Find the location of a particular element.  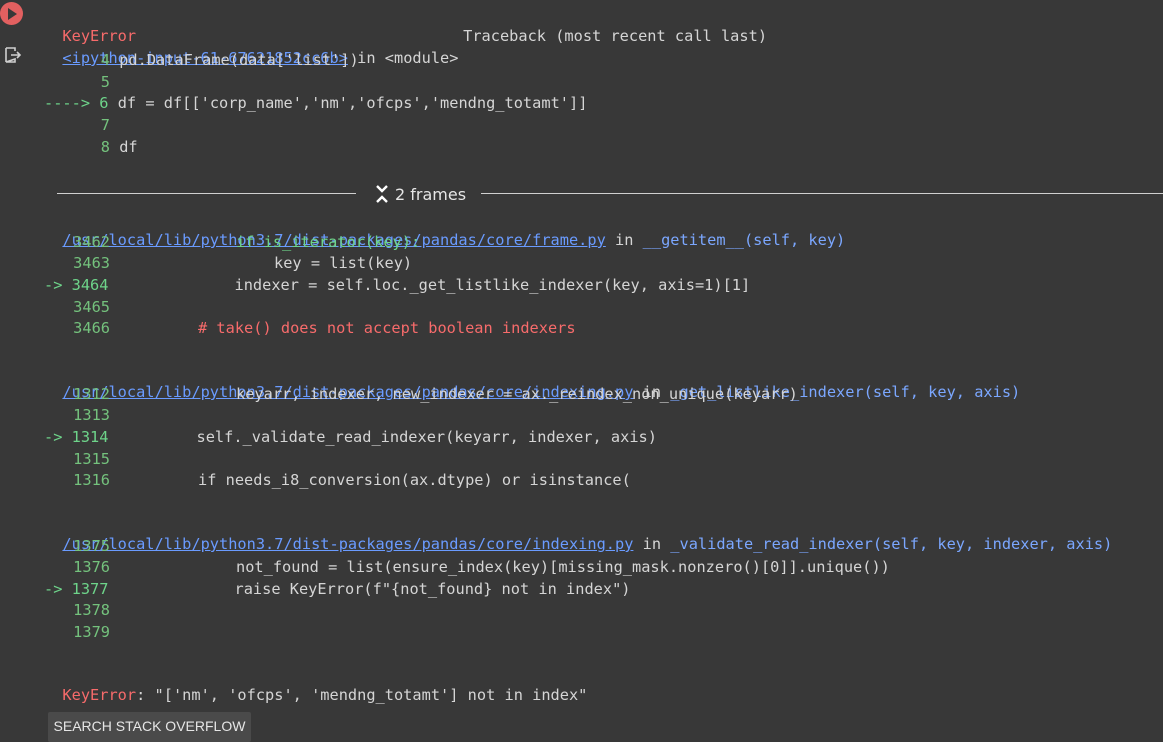

frames-toggle-label: 2 frames is located at coordinates (420, 194).